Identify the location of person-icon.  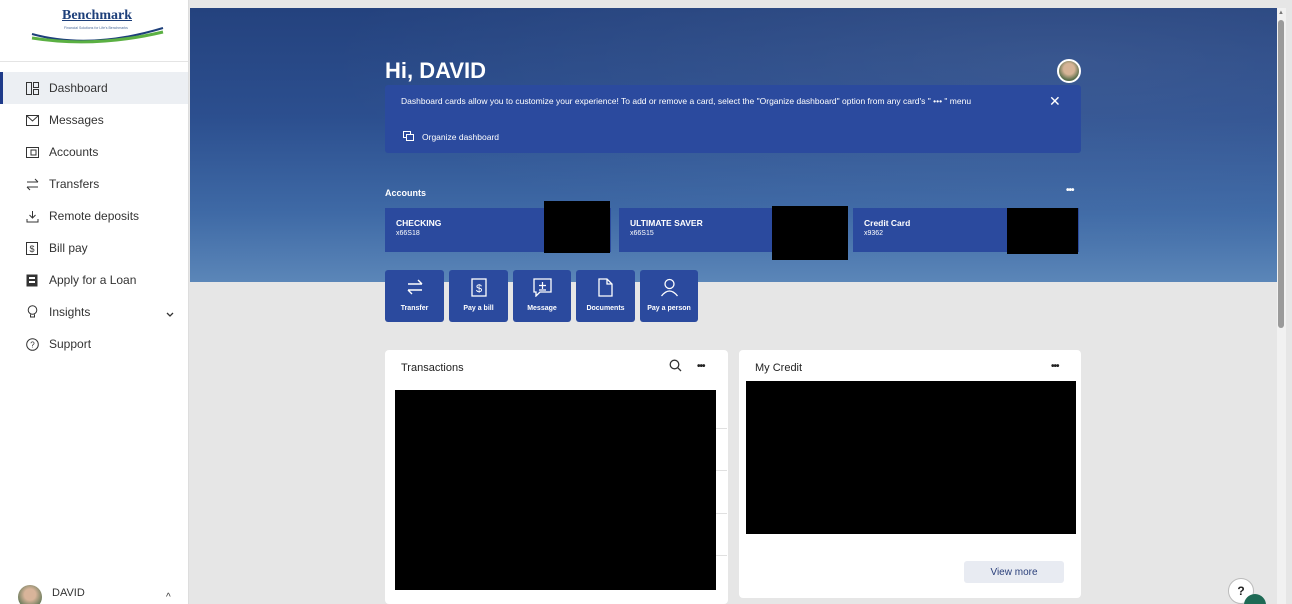
(669, 287).